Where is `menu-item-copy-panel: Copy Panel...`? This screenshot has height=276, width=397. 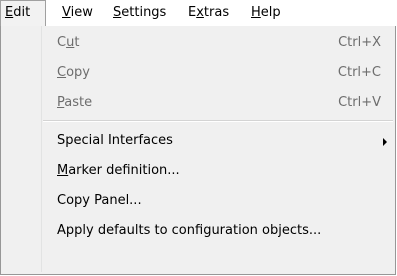 menu-item-copy-panel: Copy Panel... is located at coordinates (99, 201).